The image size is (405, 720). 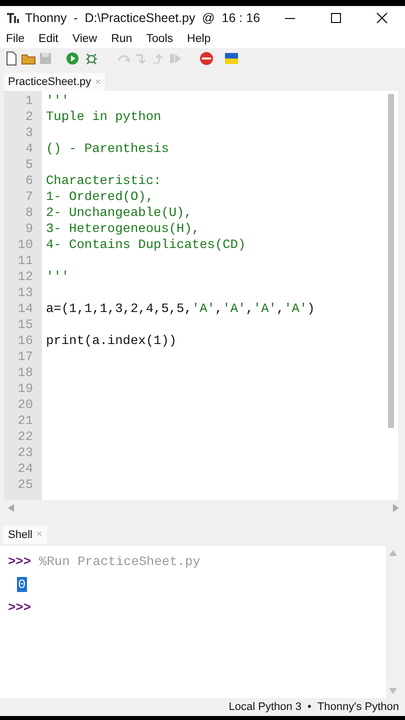 What do you see at coordinates (15, 39) in the screenshot?
I see `menu-item: File` at bounding box center [15, 39].